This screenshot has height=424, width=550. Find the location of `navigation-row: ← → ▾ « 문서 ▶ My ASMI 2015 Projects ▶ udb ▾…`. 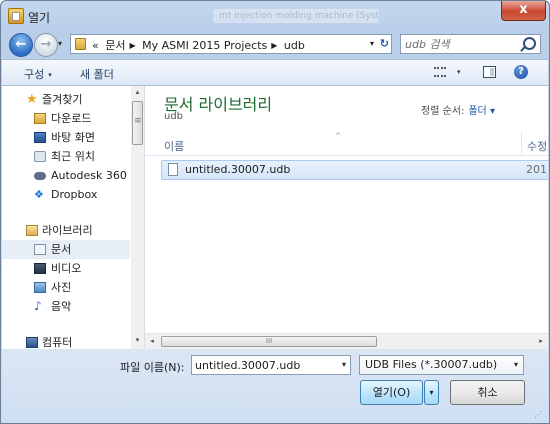

navigation-row: ← → ▾ « 문서 ▶ My ASMI 2015 Projects ▶ udb ▾… is located at coordinates (275, 45).